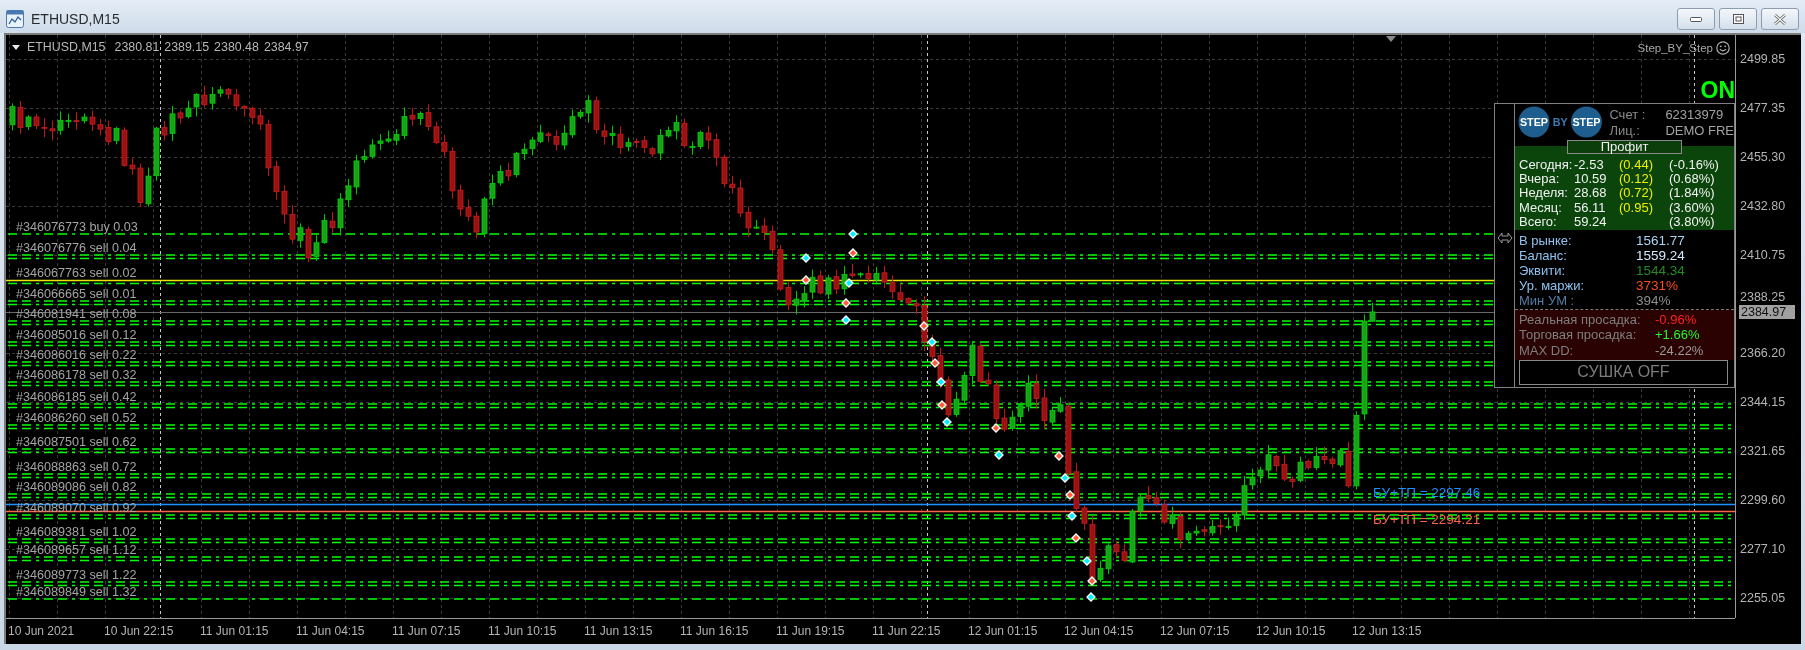 This screenshot has width=1805, height=650. Describe the element at coordinates (1763, 255) in the screenshot. I see `price-label: 2410.75` at that location.